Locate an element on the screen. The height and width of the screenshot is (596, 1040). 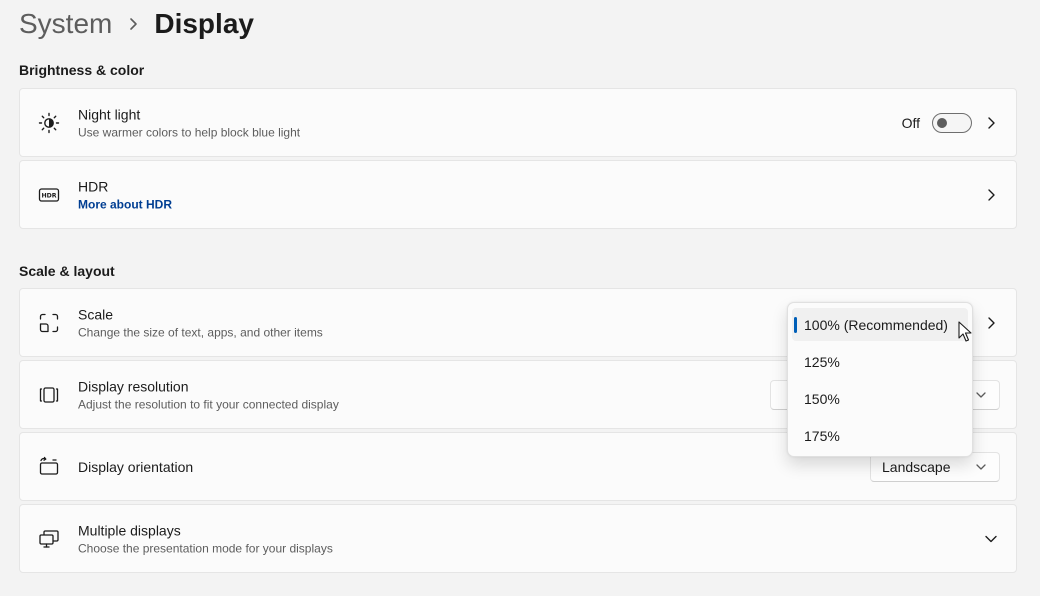
scale-option-100: 100% (Recommended) is located at coordinates (880, 324).